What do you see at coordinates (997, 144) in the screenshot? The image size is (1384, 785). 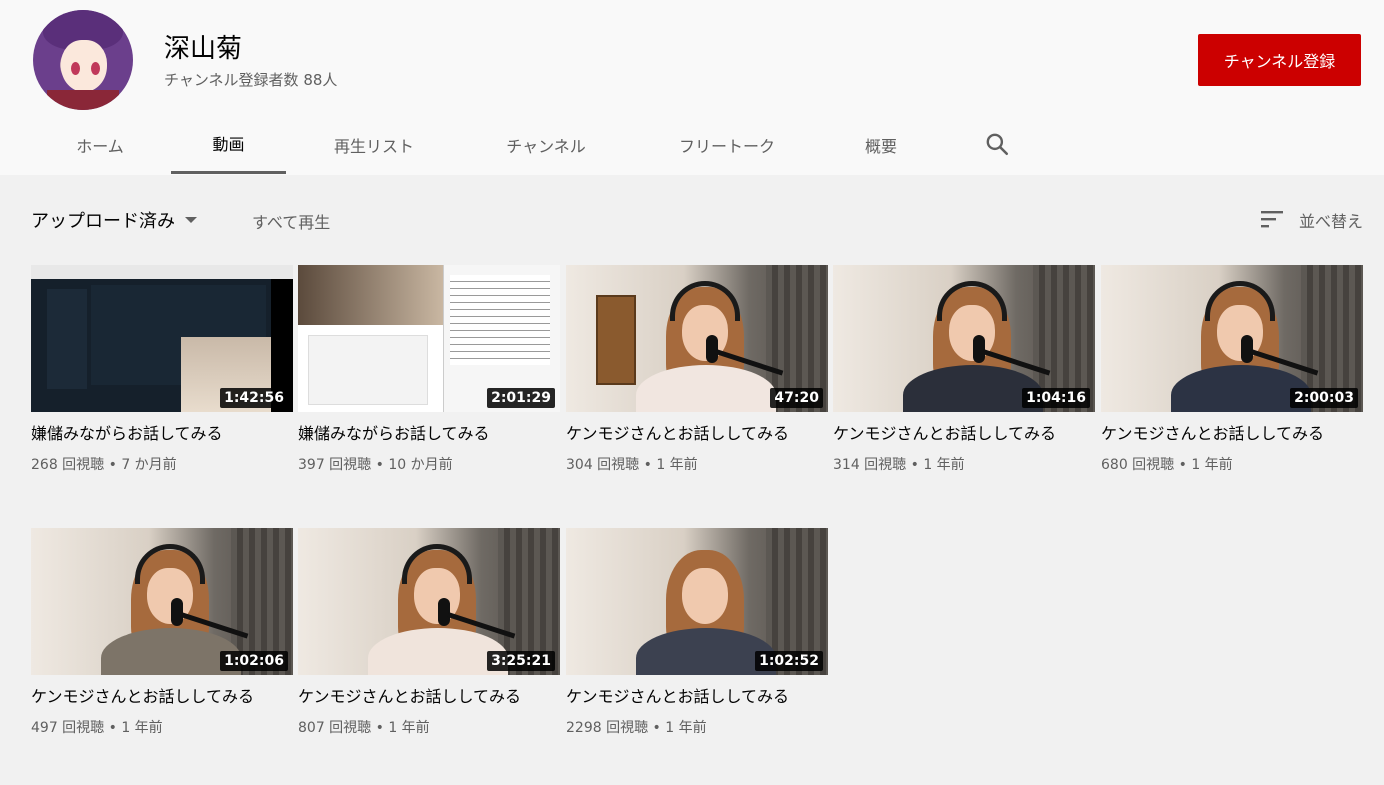 I see `search-icon` at bounding box center [997, 144].